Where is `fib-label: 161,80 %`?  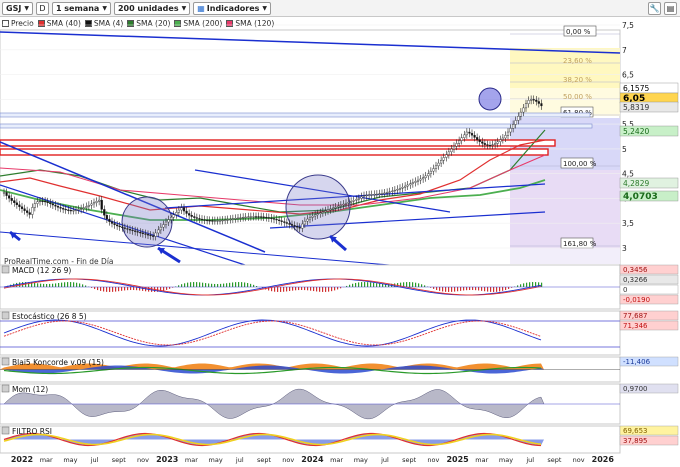
fib-label: 161,80 % is located at coordinates (580, 244).